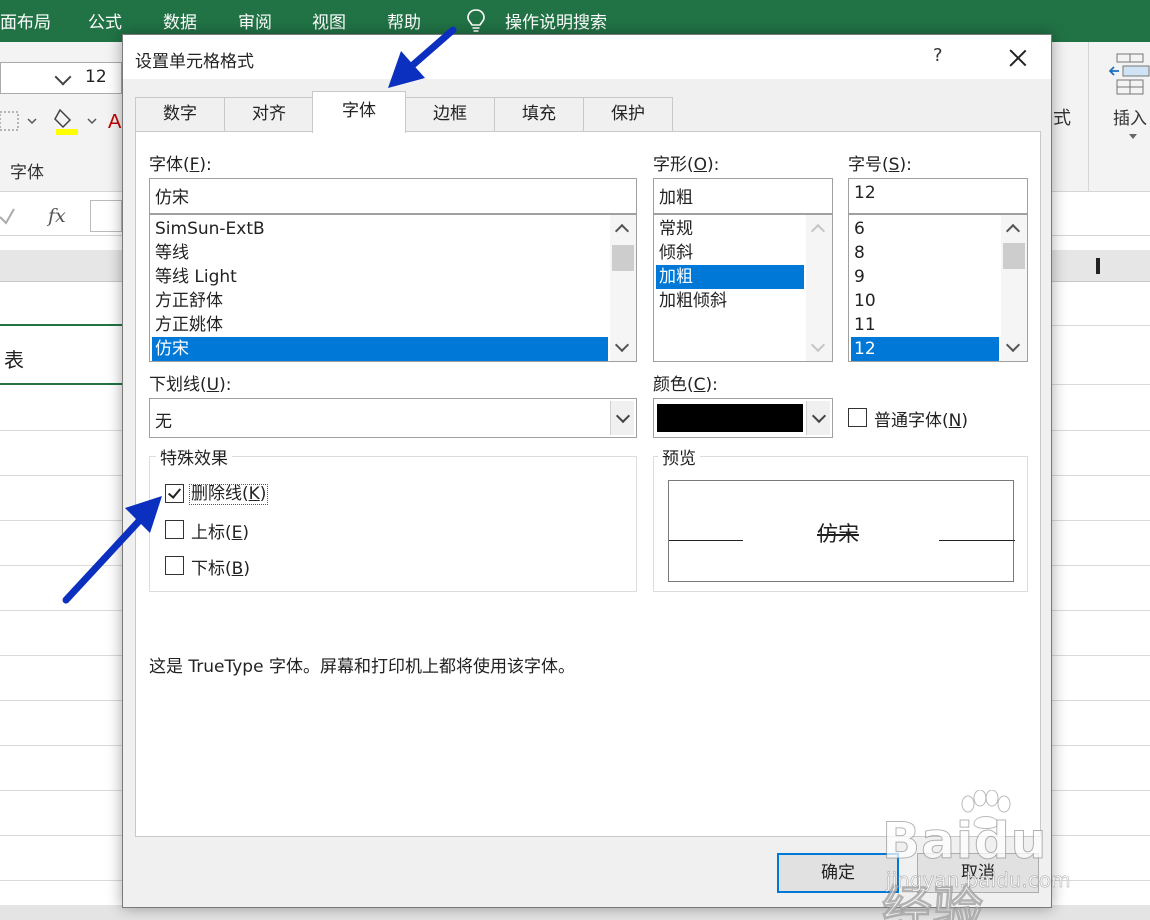 This screenshot has width=1150, height=920. Describe the element at coordinates (329, 20) in the screenshot. I see `ribbon-tab-view: 视图` at that location.